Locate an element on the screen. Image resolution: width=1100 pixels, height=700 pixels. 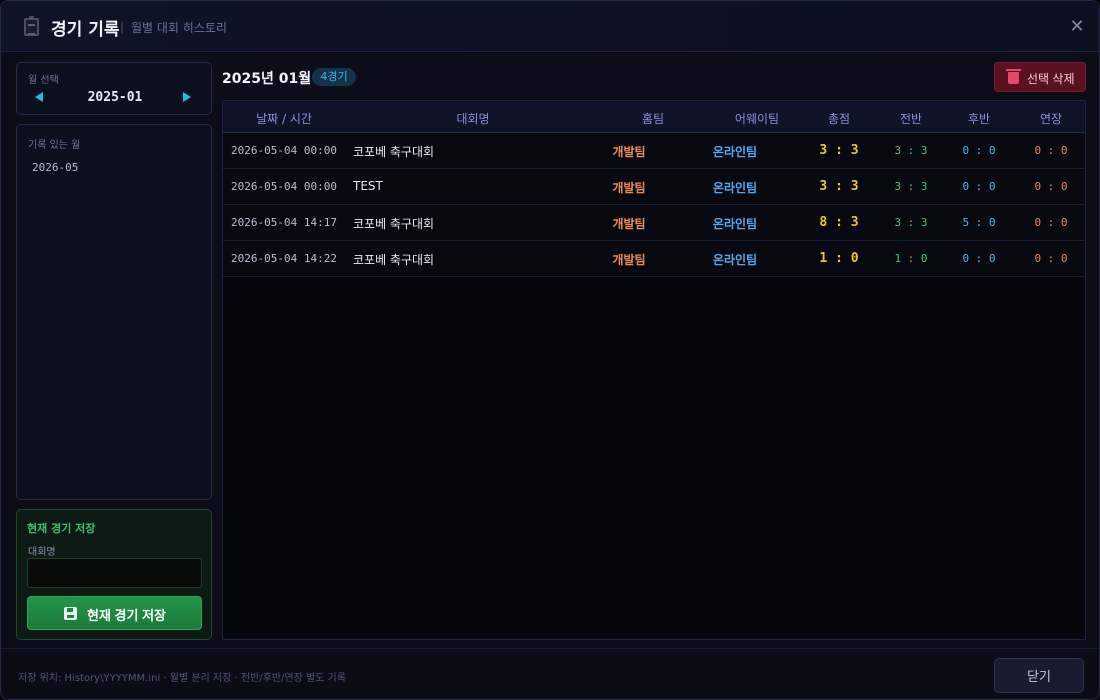
save-match-button-label: 현재 경기 저장 is located at coordinates (126, 615).